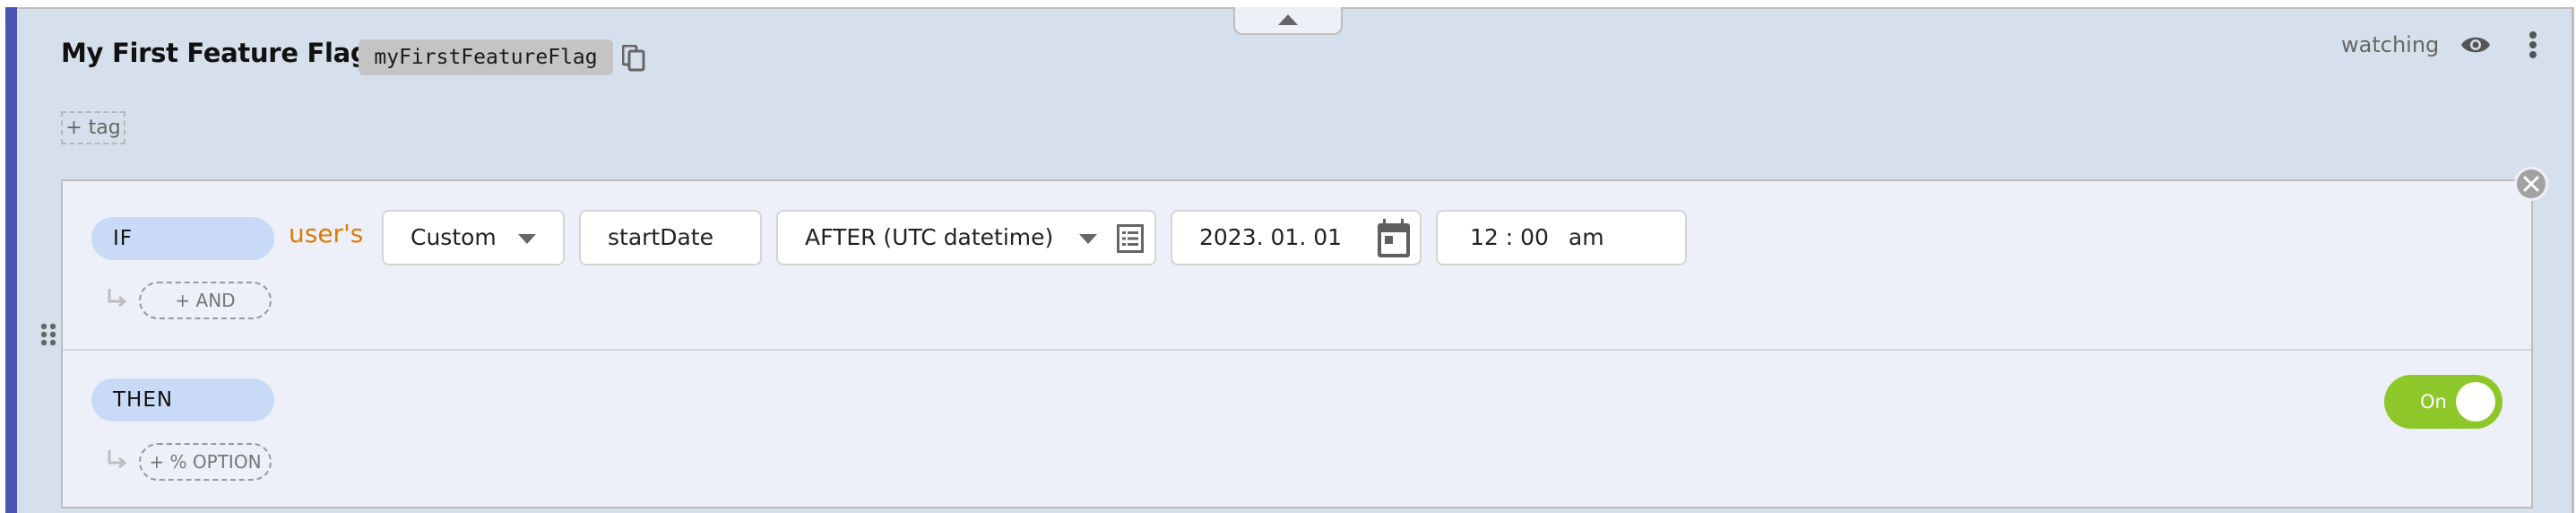  I want to click on date-input: 2023. 01. 01, so click(1296, 237).